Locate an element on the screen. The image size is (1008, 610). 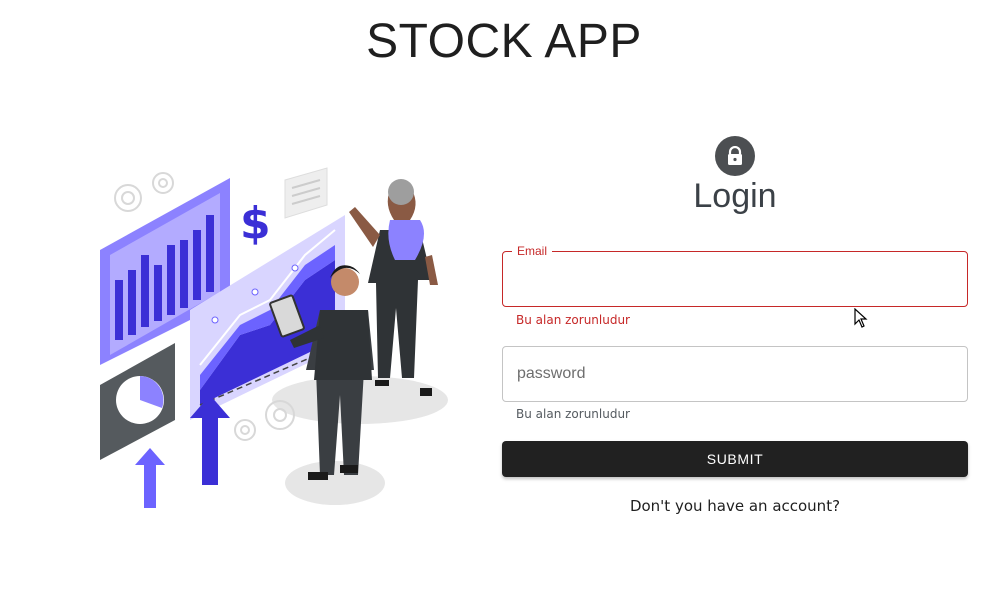
app-title: STOCK APP is located at coordinates (504, 41).